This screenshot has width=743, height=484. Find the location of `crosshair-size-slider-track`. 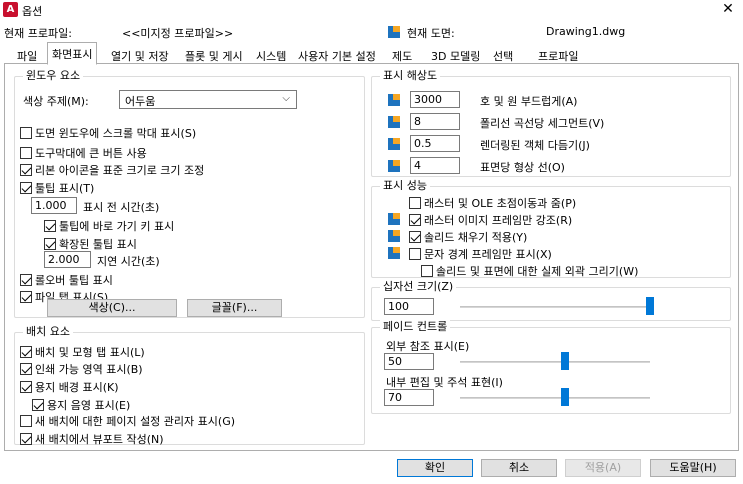

crosshair-size-slider-track is located at coordinates (555, 307).